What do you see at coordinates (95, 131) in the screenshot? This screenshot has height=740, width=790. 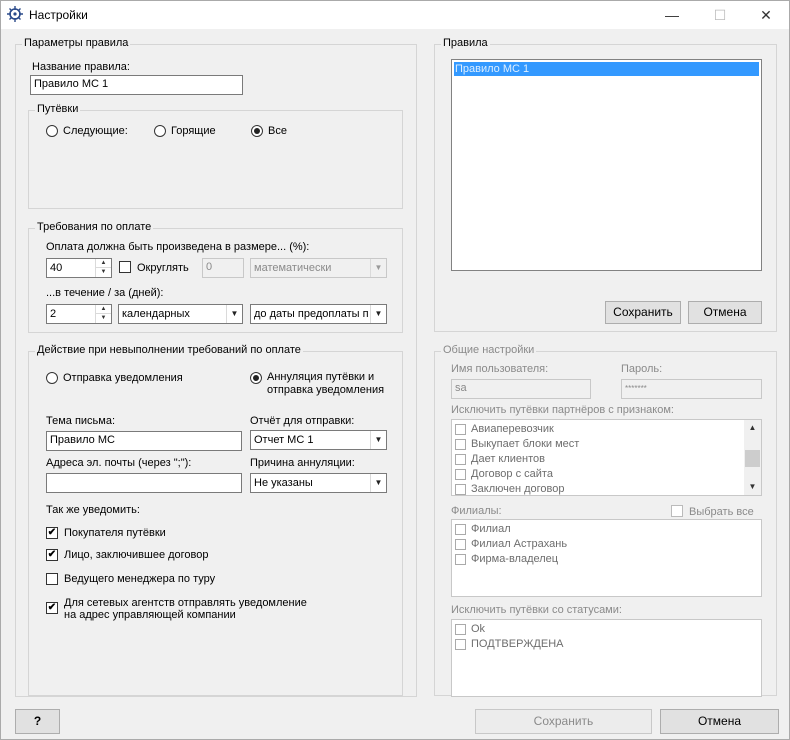 I see `tours-next-label: Следующие:` at bounding box center [95, 131].